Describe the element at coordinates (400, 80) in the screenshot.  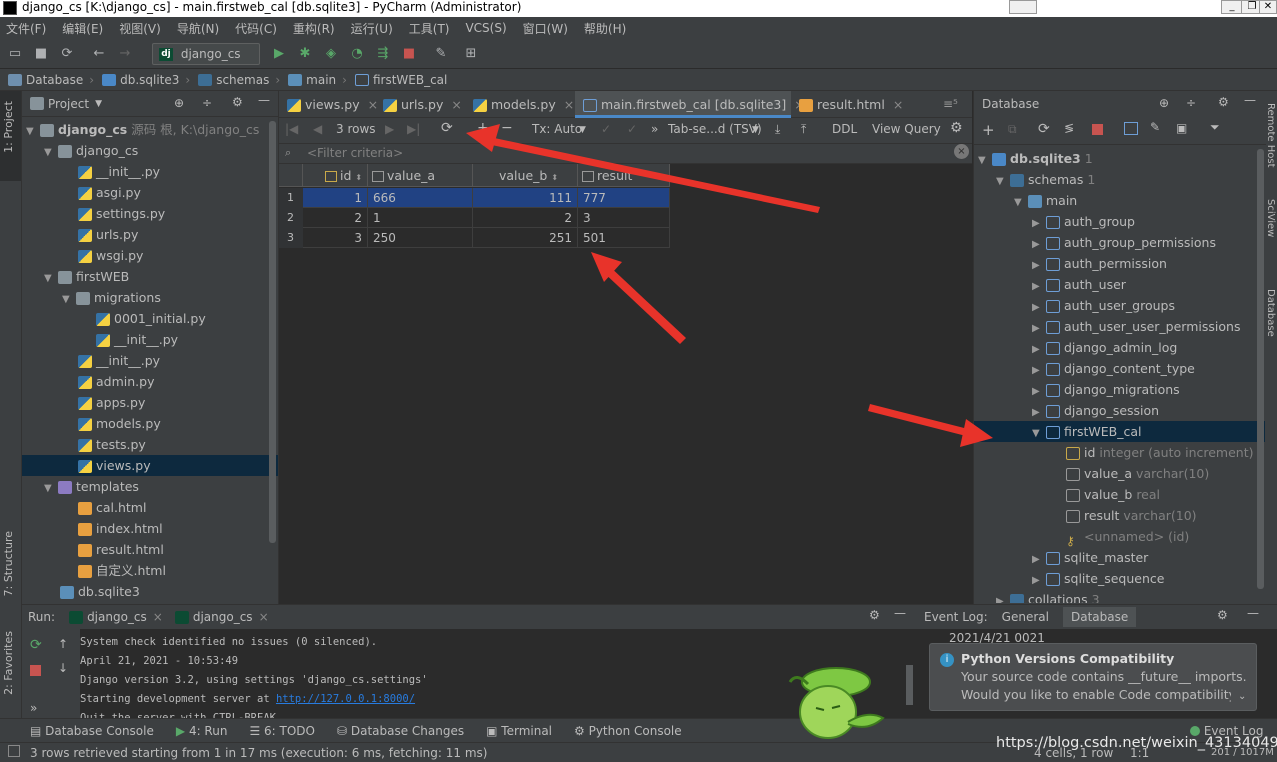
I see `breadcrumb-firstweb-cal: firstWEB_cal` at that location.